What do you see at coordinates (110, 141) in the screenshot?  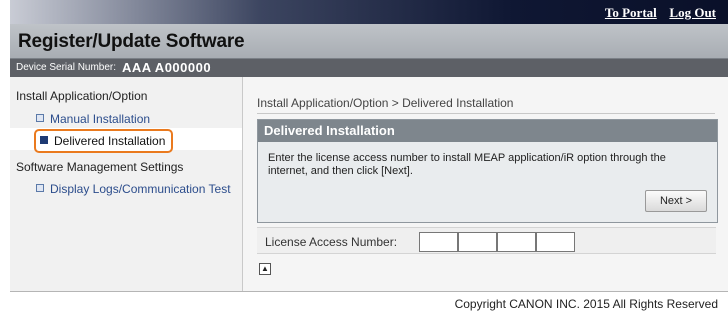 I see `sidebar-item-label: Delivered Installation` at bounding box center [110, 141].